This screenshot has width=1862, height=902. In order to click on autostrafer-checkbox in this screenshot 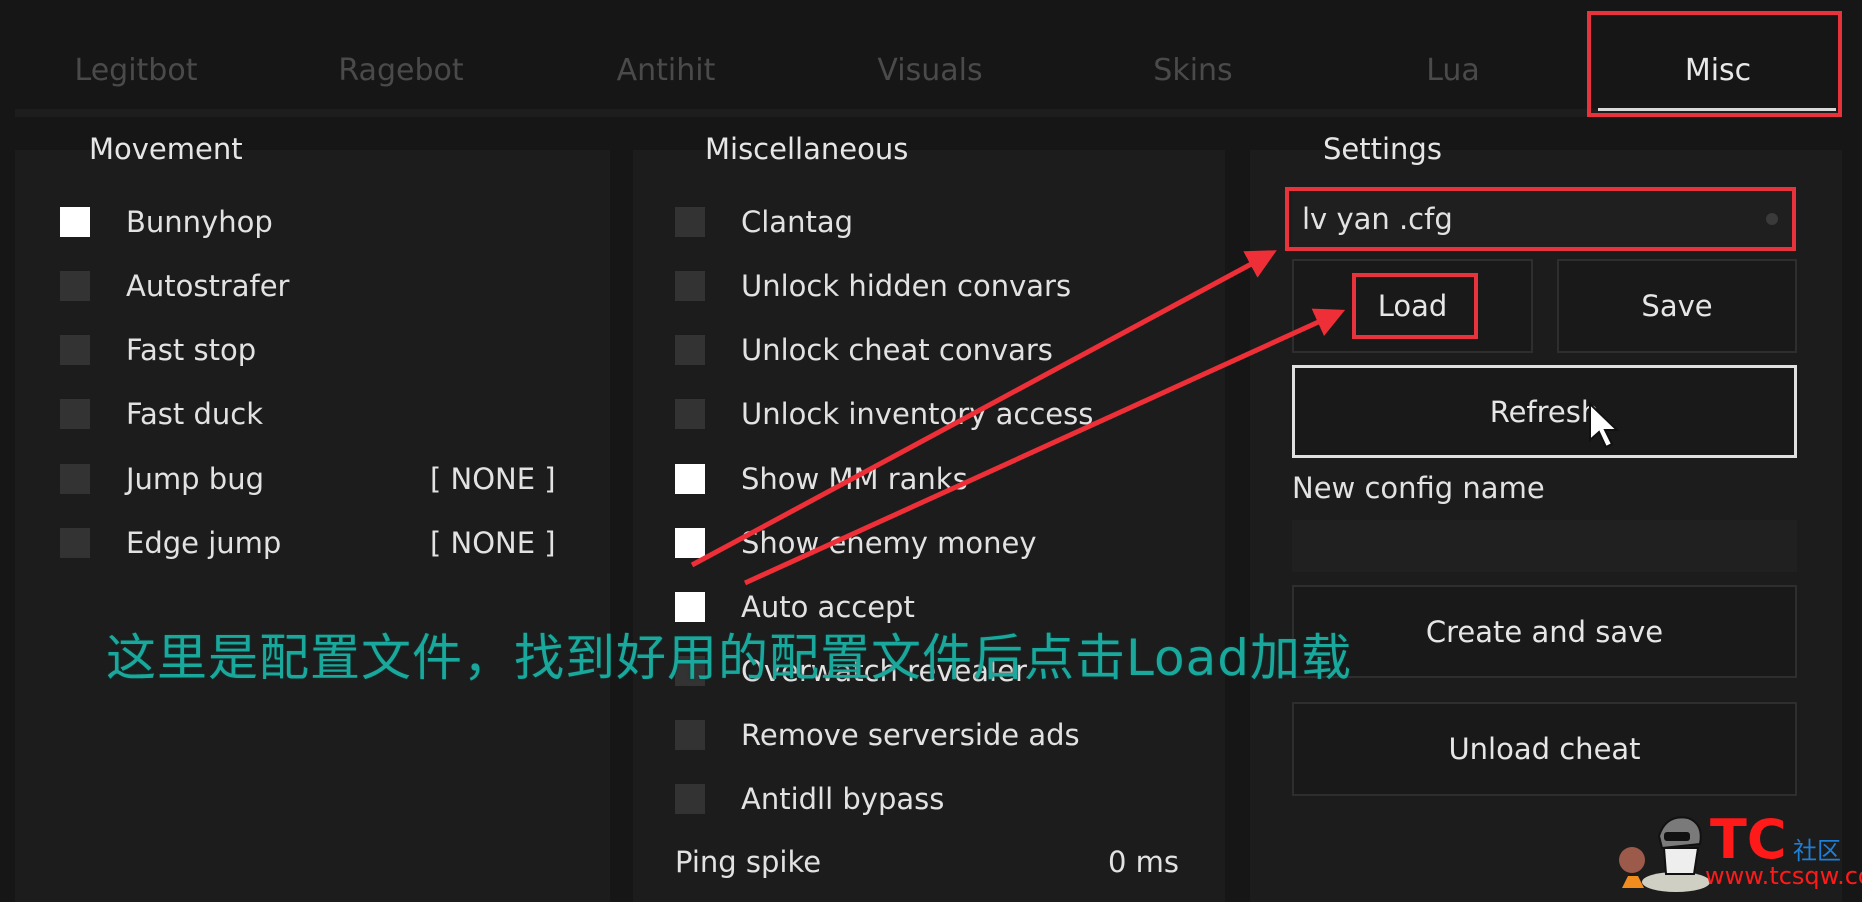, I will do `click(75, 286)`.